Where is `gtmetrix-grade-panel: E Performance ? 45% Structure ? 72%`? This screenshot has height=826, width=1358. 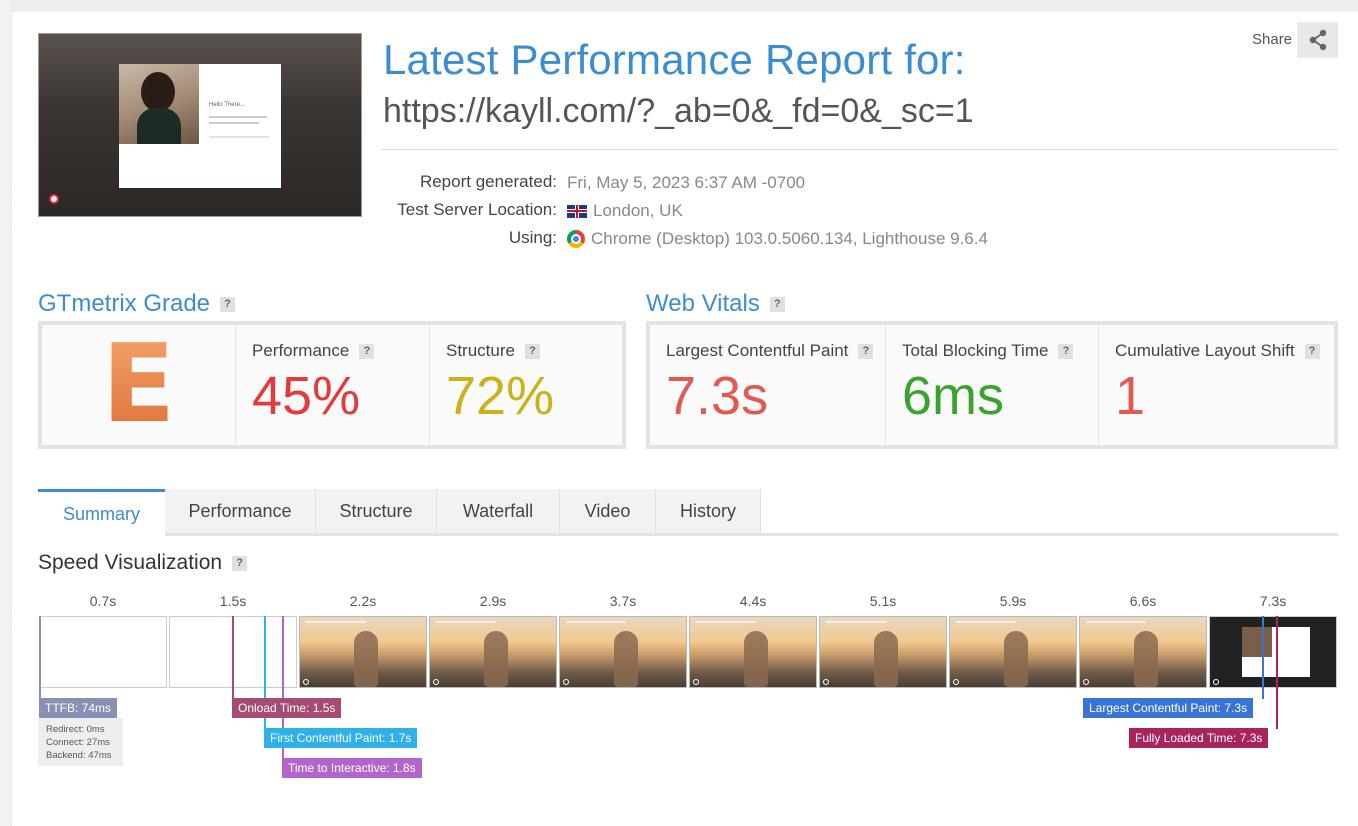
gtmetrix-grade-panel: E Performance ? 45% Structure ? 72% is located at coordinates (332, 385).